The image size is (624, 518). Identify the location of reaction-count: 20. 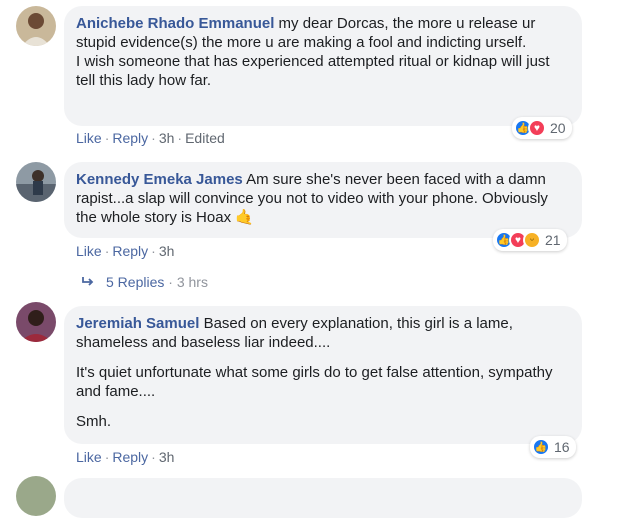
(558, 128).